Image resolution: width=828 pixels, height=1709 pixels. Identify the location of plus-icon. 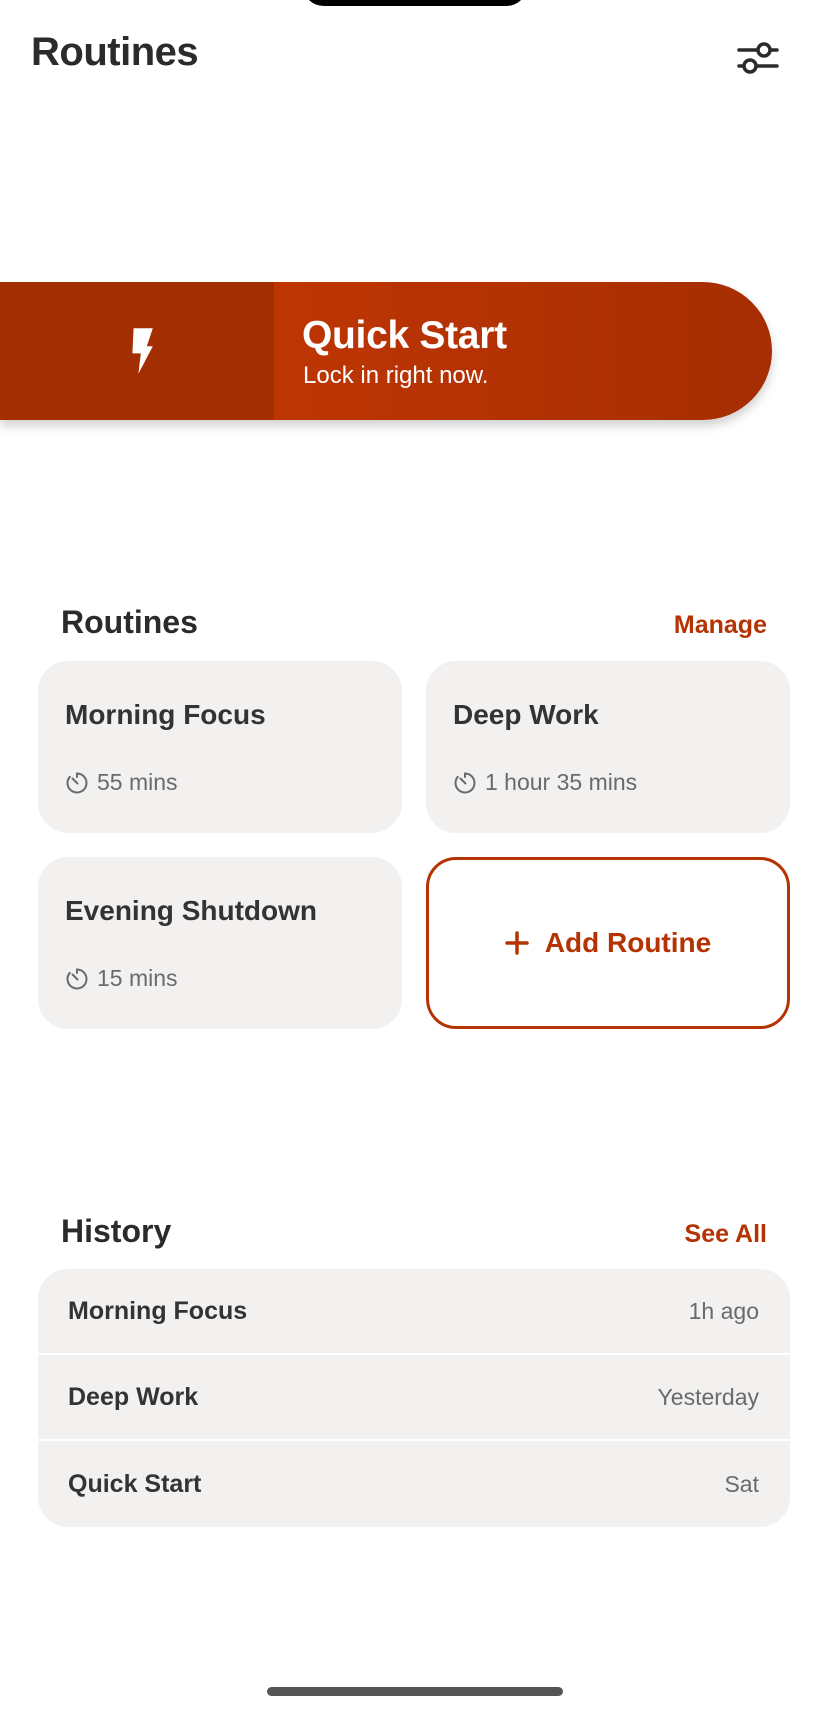
(517, 943).